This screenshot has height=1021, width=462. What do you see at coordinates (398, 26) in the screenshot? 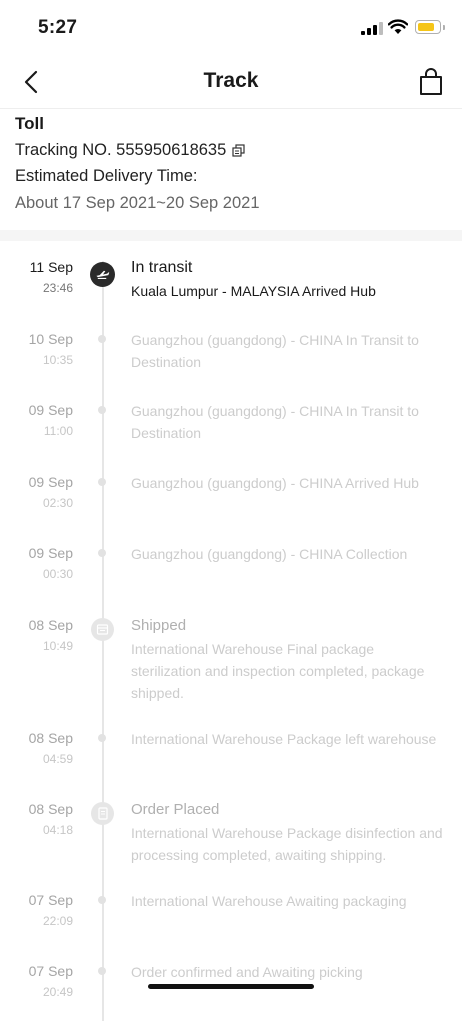
I see `wifi-icon` at bounding box center [398, 26].